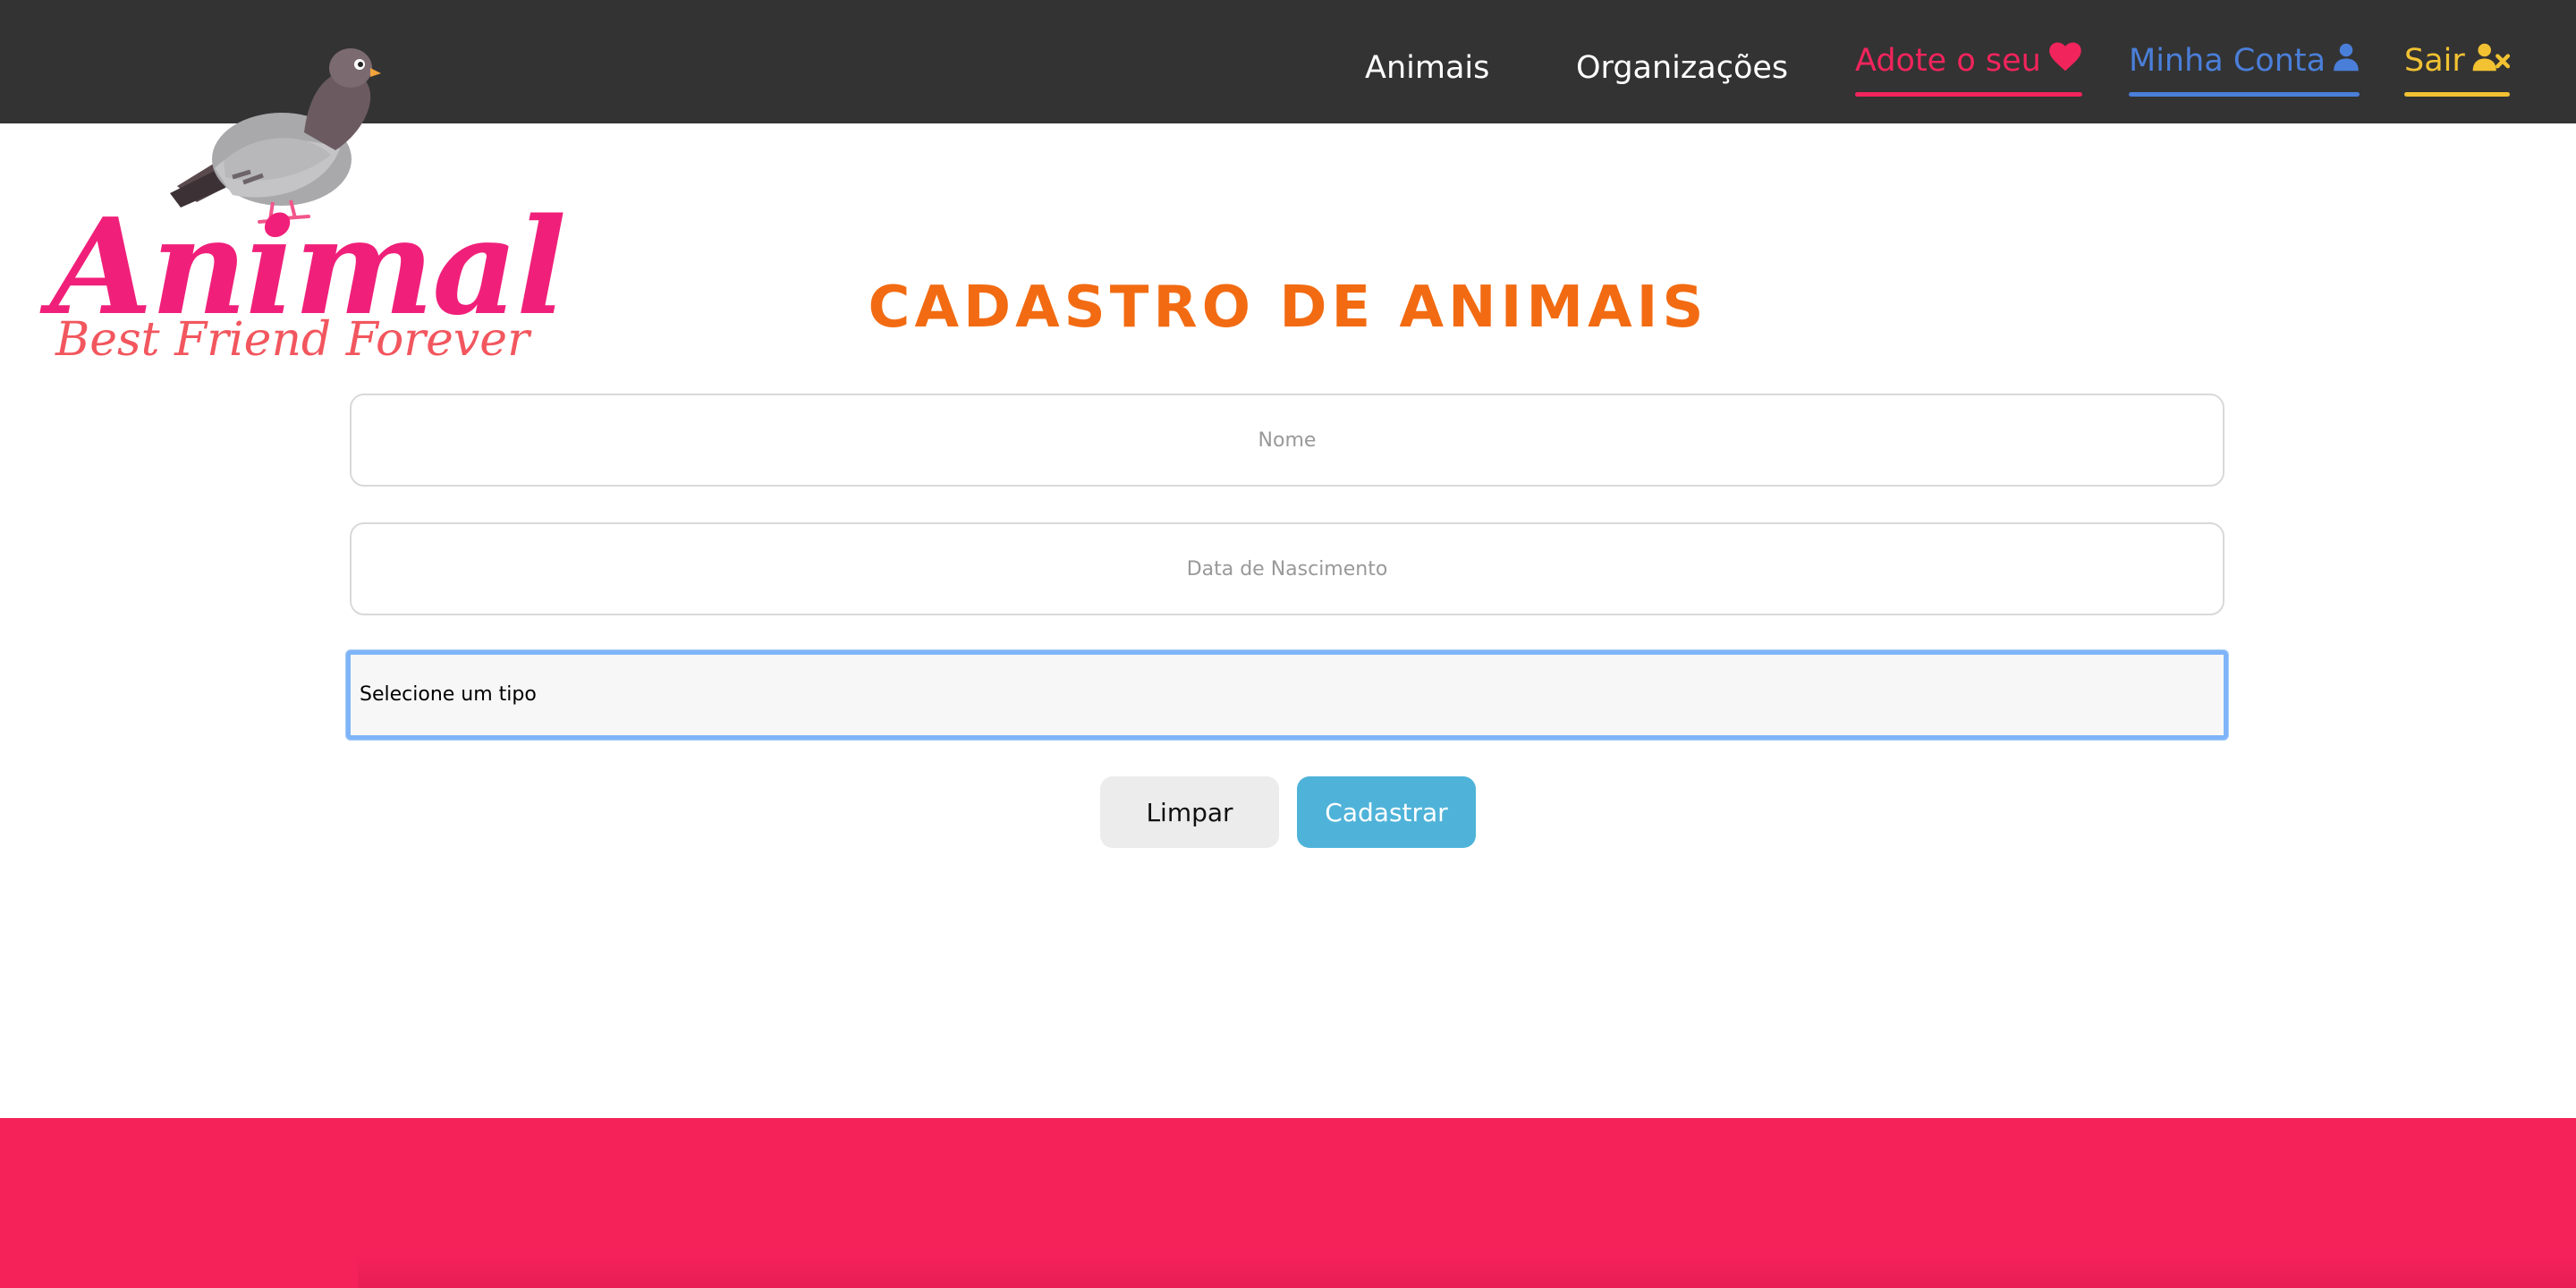 This screenshot has width=2576, height=1288. I want to click on footer, so click(1288, 1203).